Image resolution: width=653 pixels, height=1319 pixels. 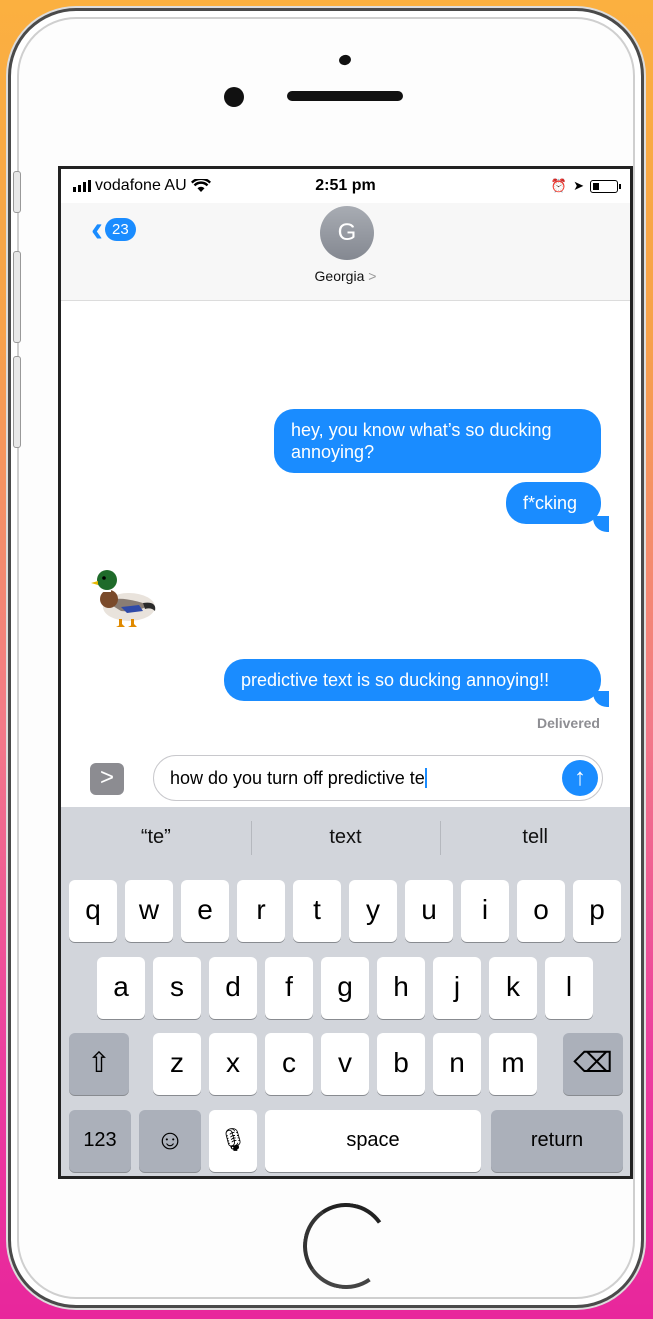 What do you see at coordinates (120, 229) in the screenshot?
I see `unread-count-badge: 23` at bounding box center [120, 229].